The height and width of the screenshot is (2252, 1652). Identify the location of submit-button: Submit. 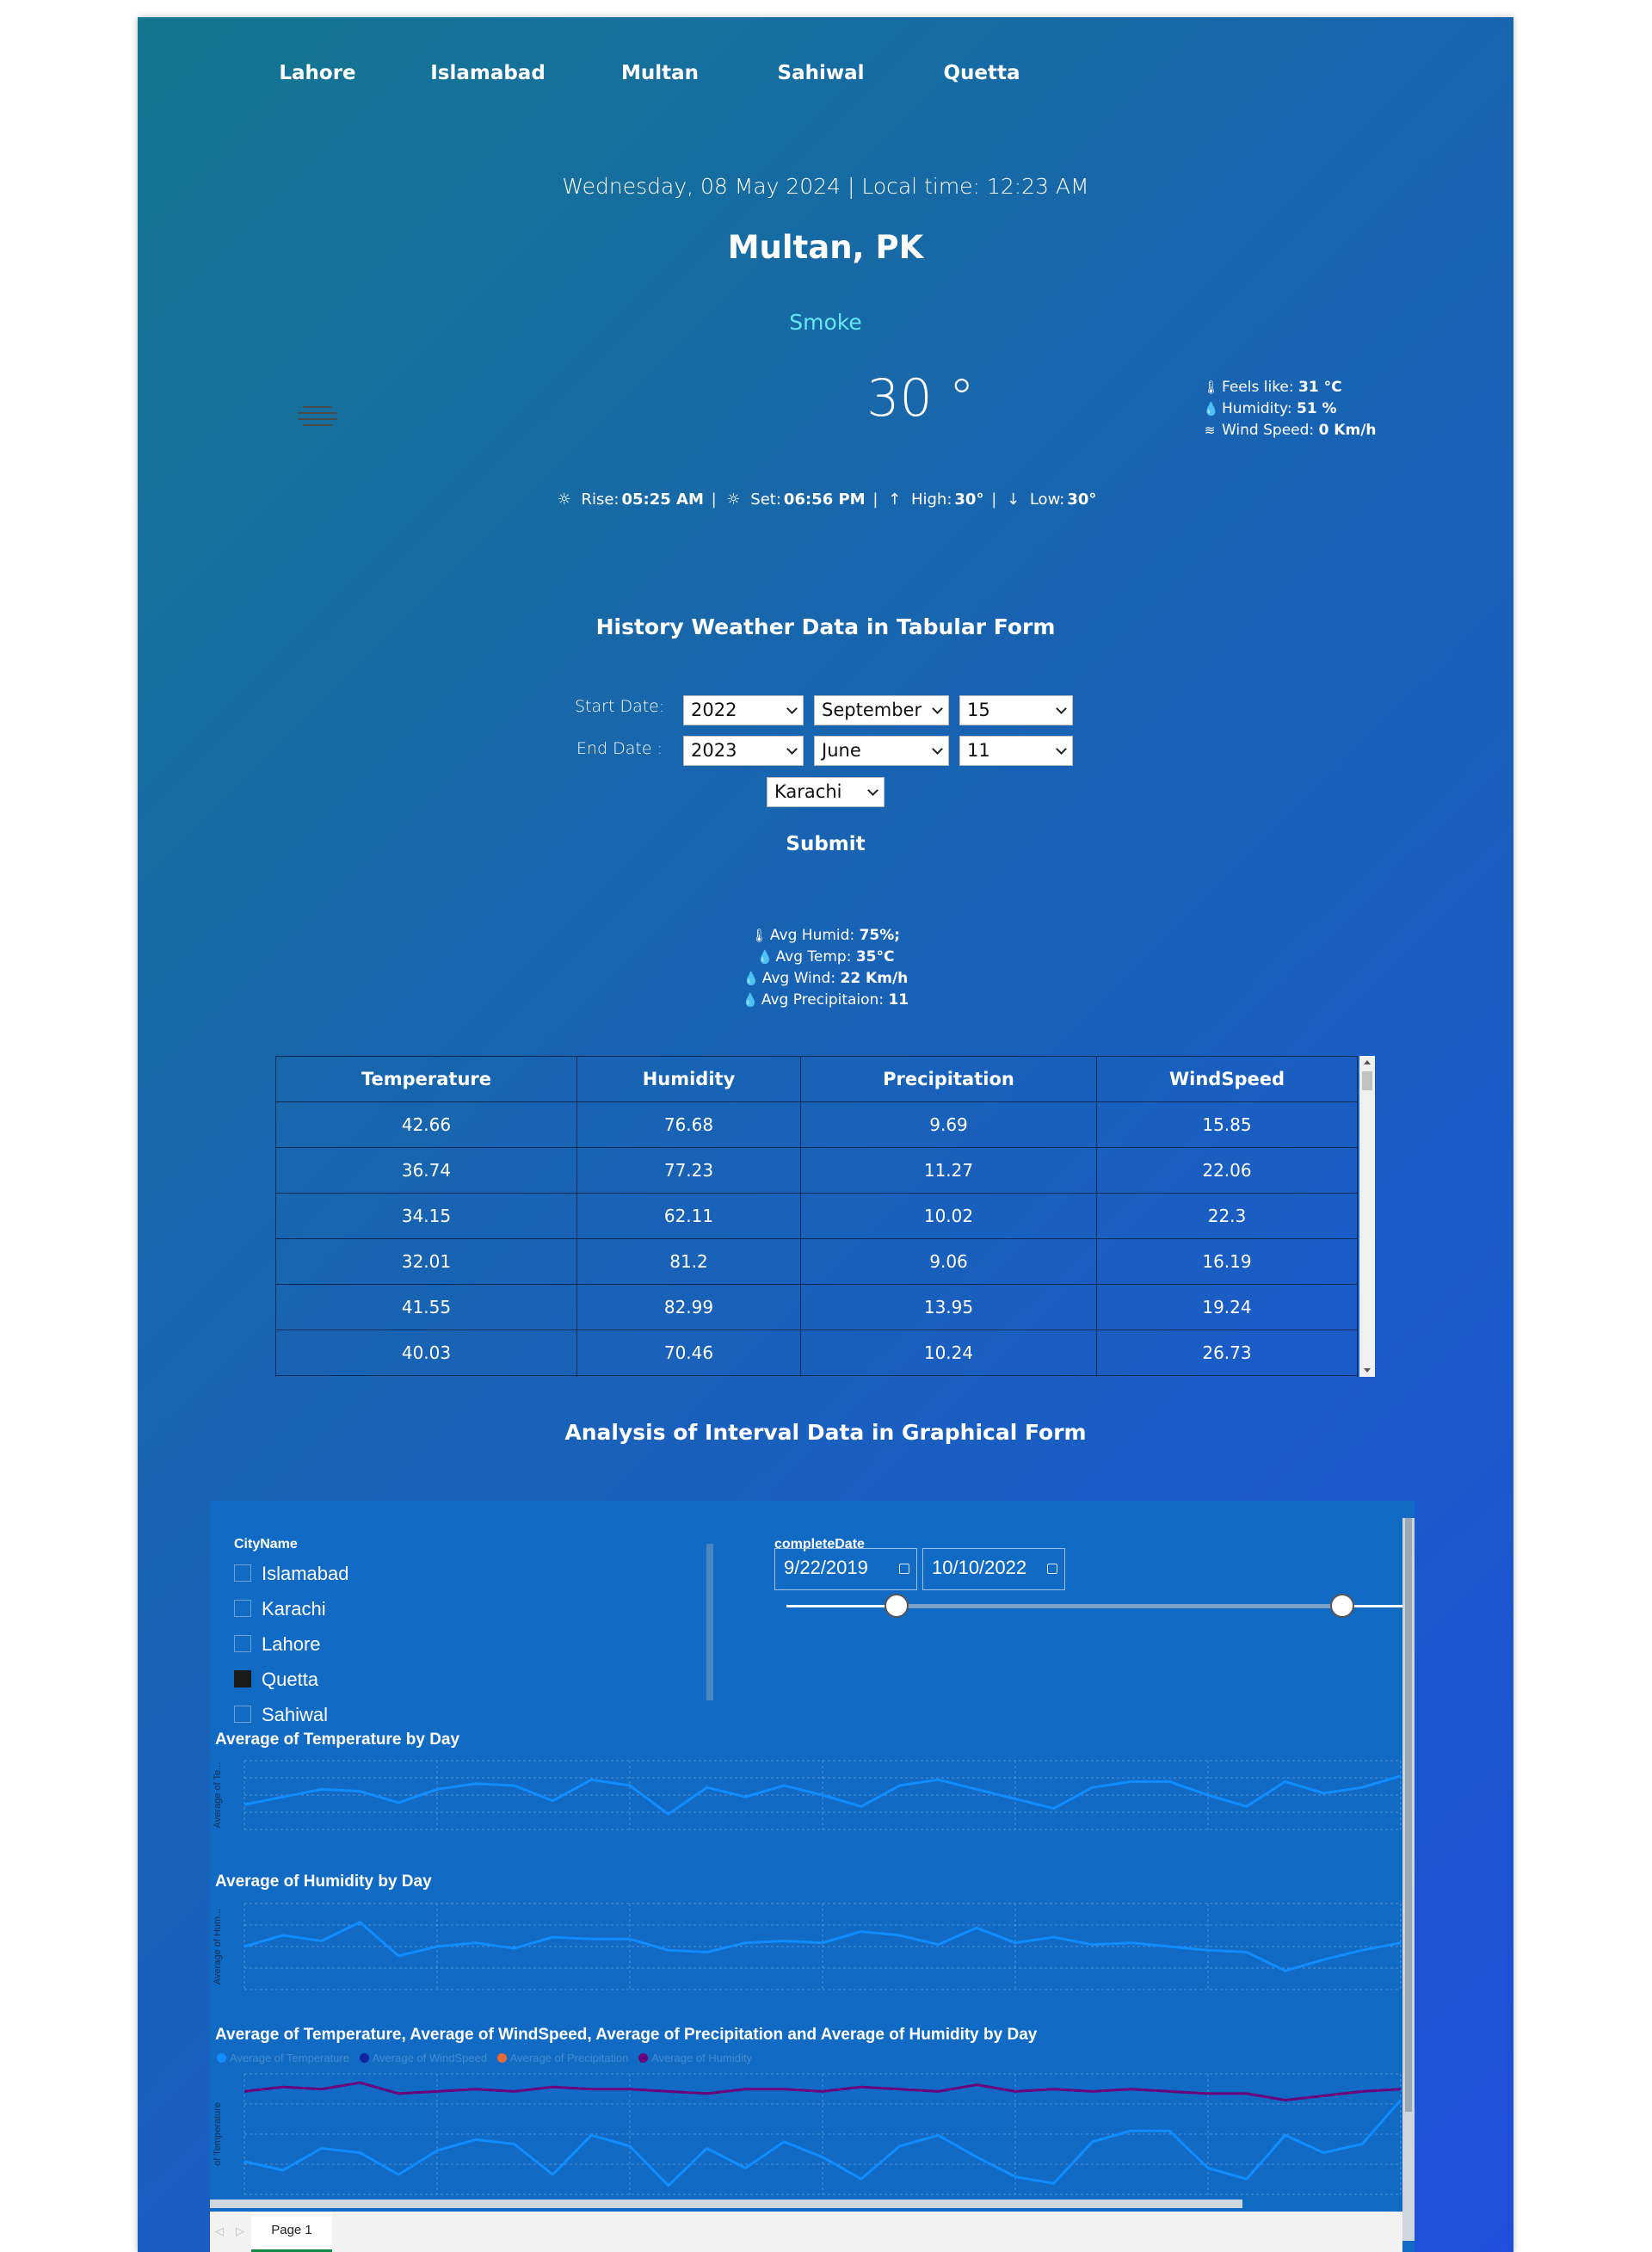
(825, 844).